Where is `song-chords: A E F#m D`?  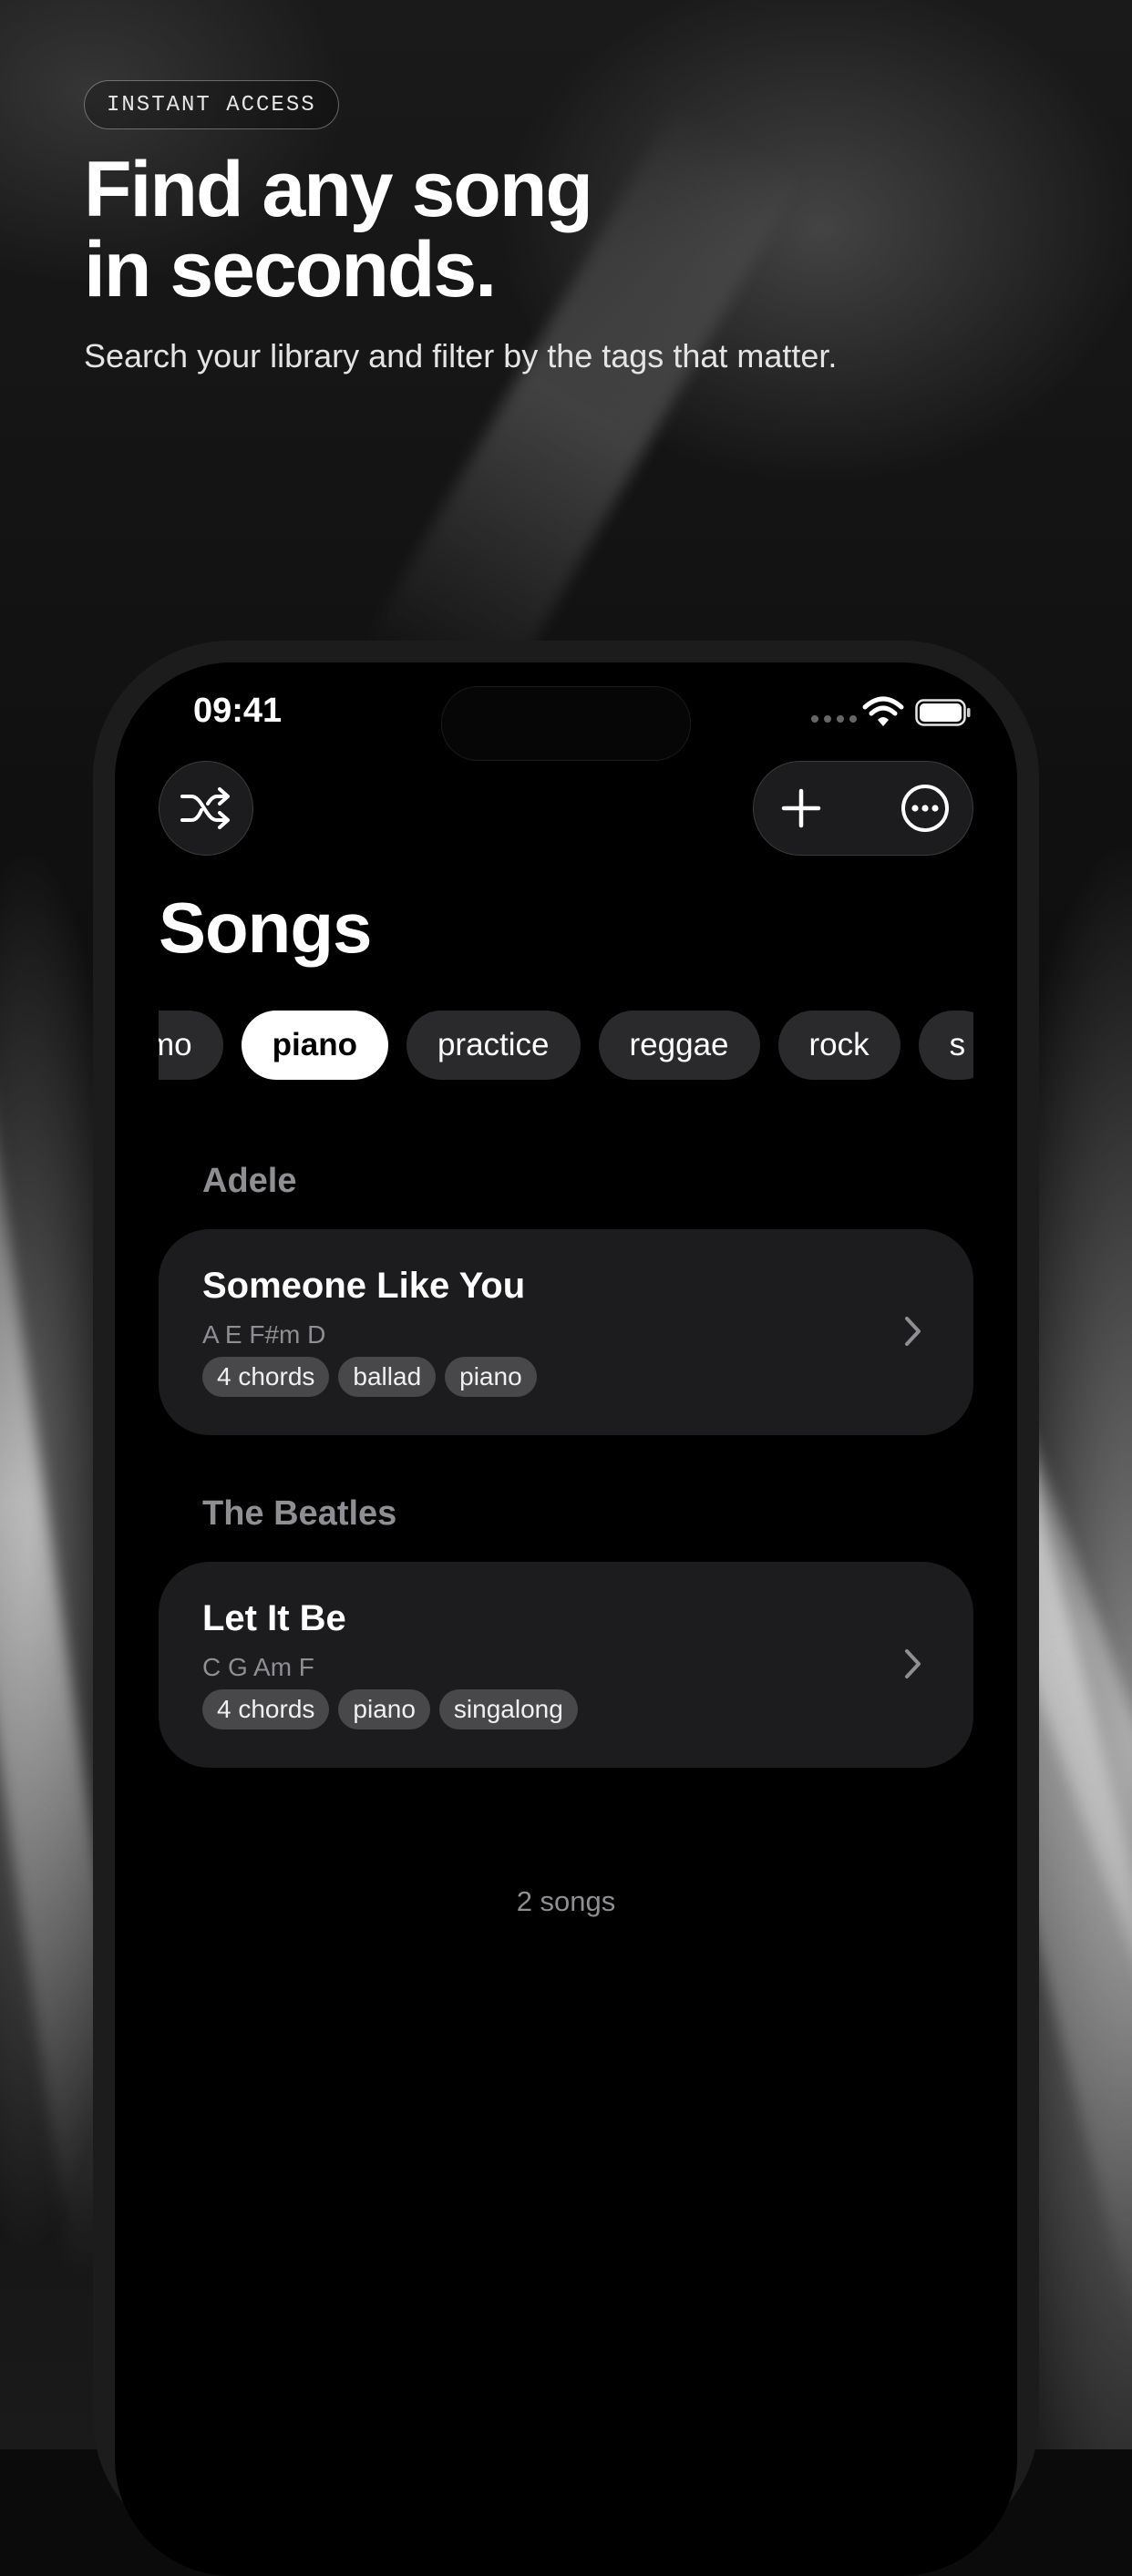
song-chords: A E F#m D is located at coordinates (264, 1334).